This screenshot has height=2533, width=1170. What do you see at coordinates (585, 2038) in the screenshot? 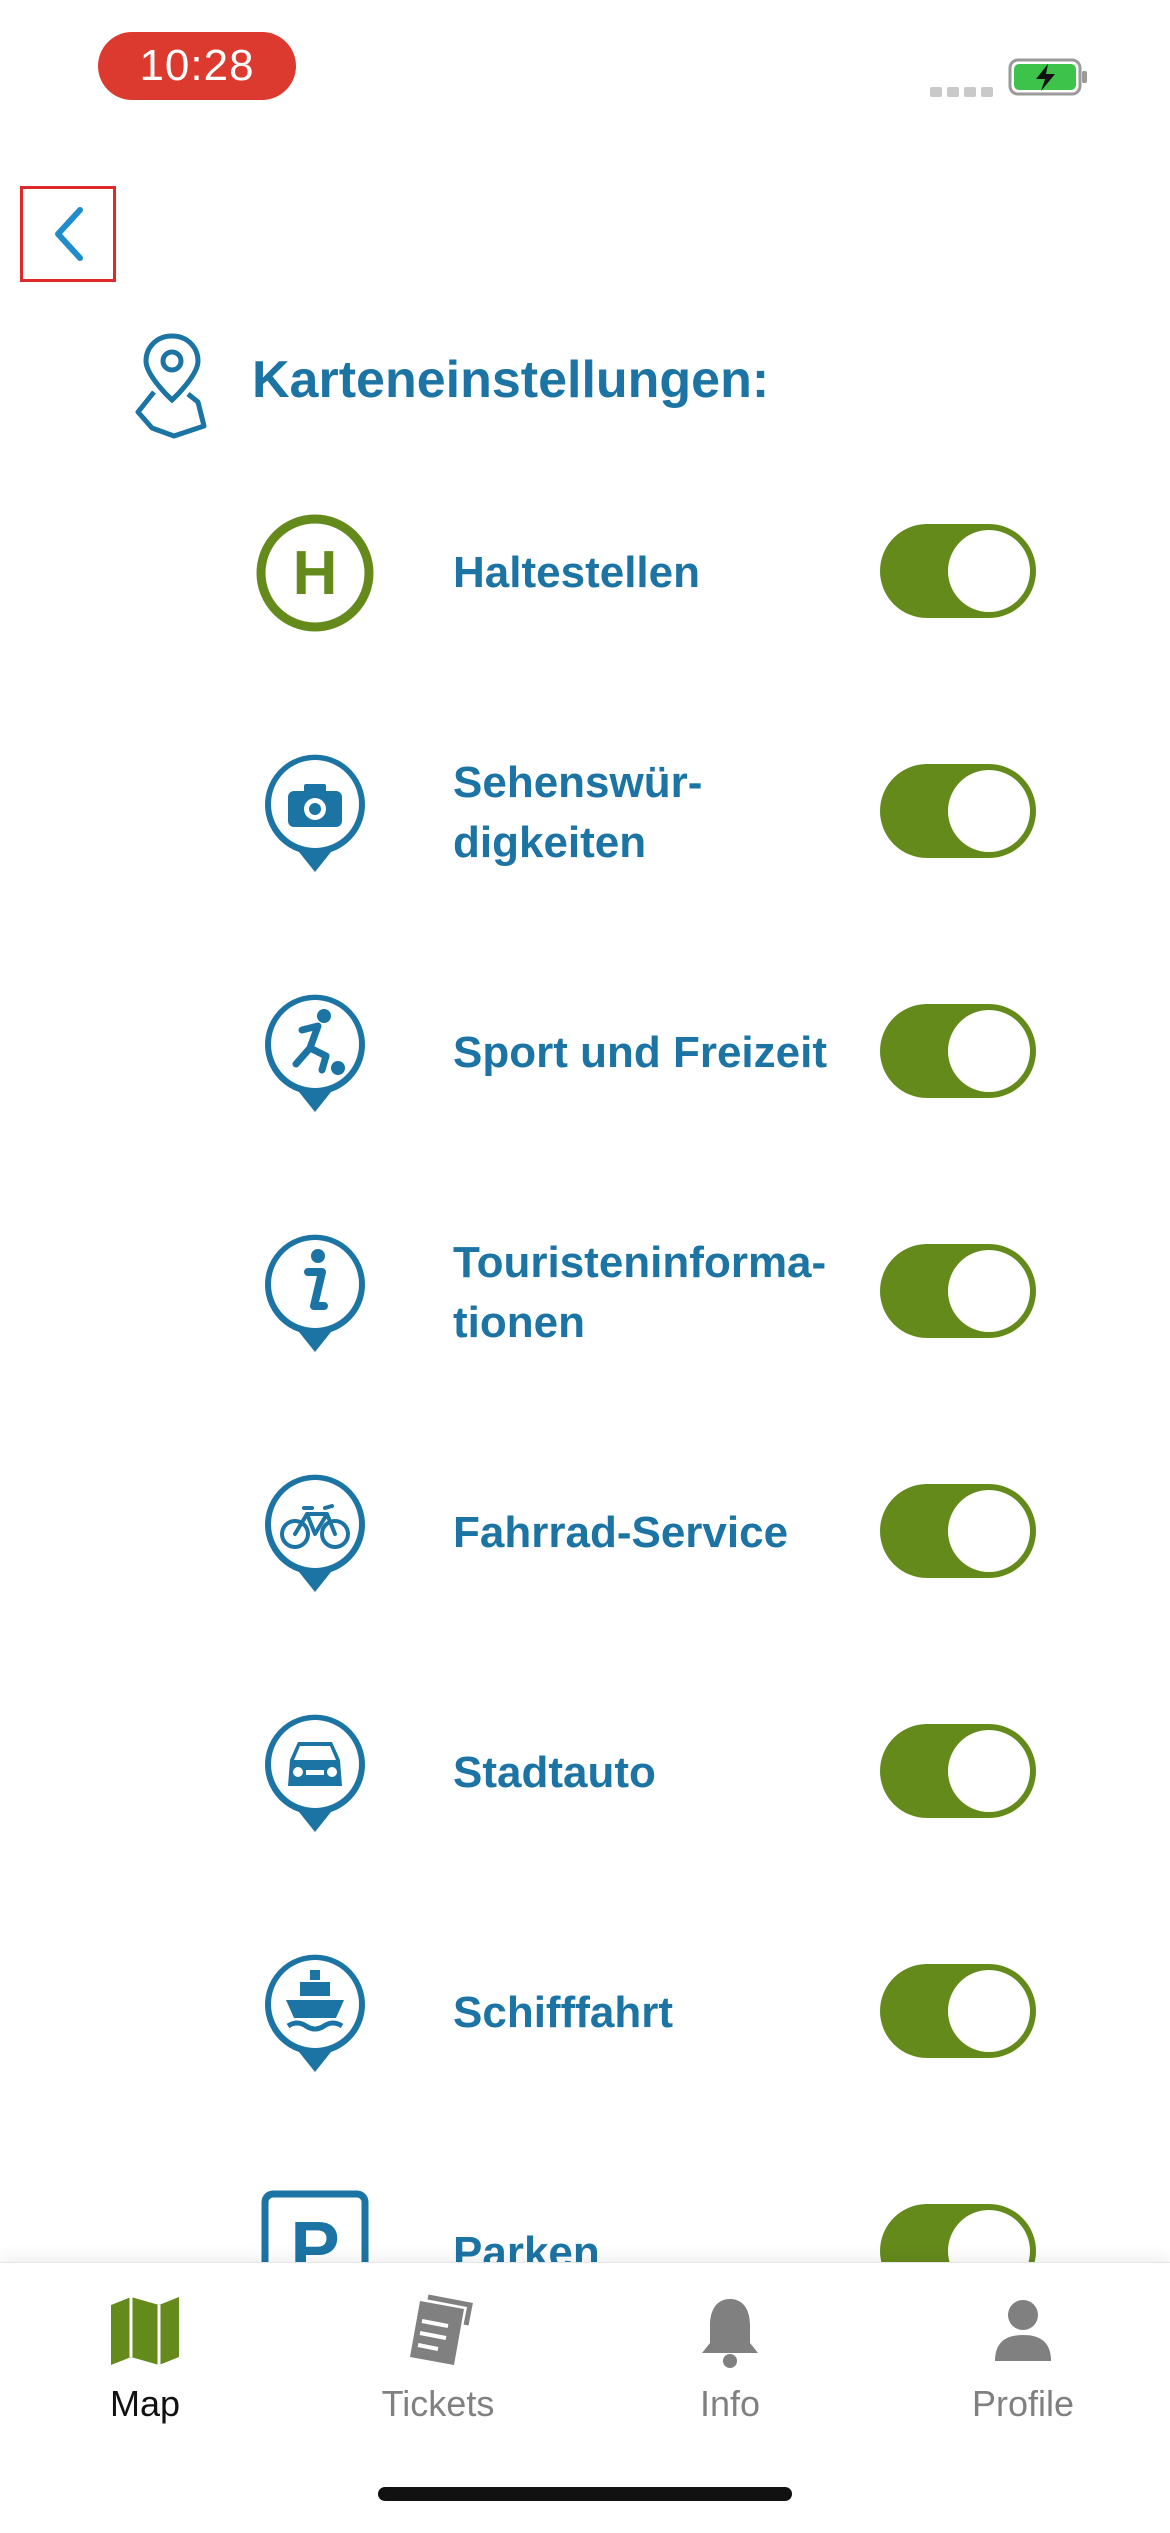
I see `setting-row-schifffahrt: Schifffahrt` at bounding box center [585, 2038].